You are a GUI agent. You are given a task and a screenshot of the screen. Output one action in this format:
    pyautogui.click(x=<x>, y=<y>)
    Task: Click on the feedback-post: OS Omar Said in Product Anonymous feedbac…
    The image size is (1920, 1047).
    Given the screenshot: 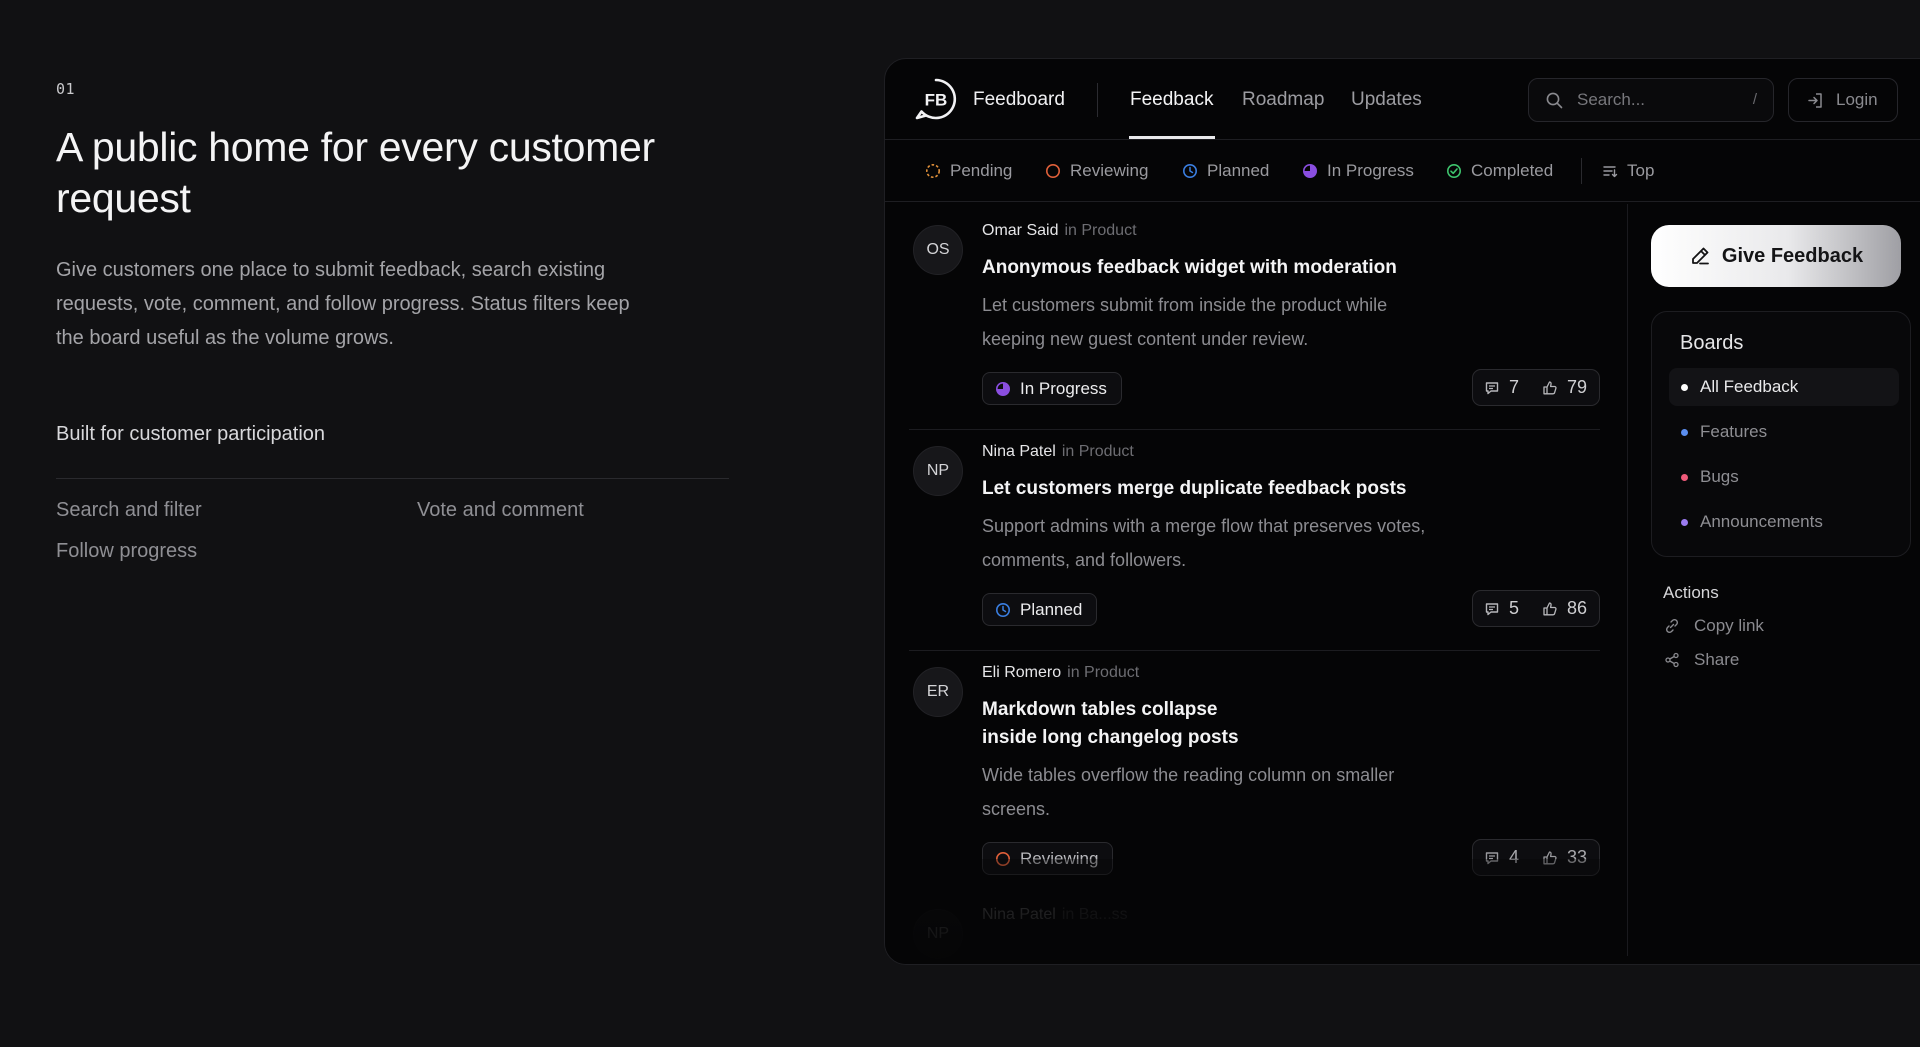 What is the action you would take?
    pyautogui.click(x=1254, y=326)
    